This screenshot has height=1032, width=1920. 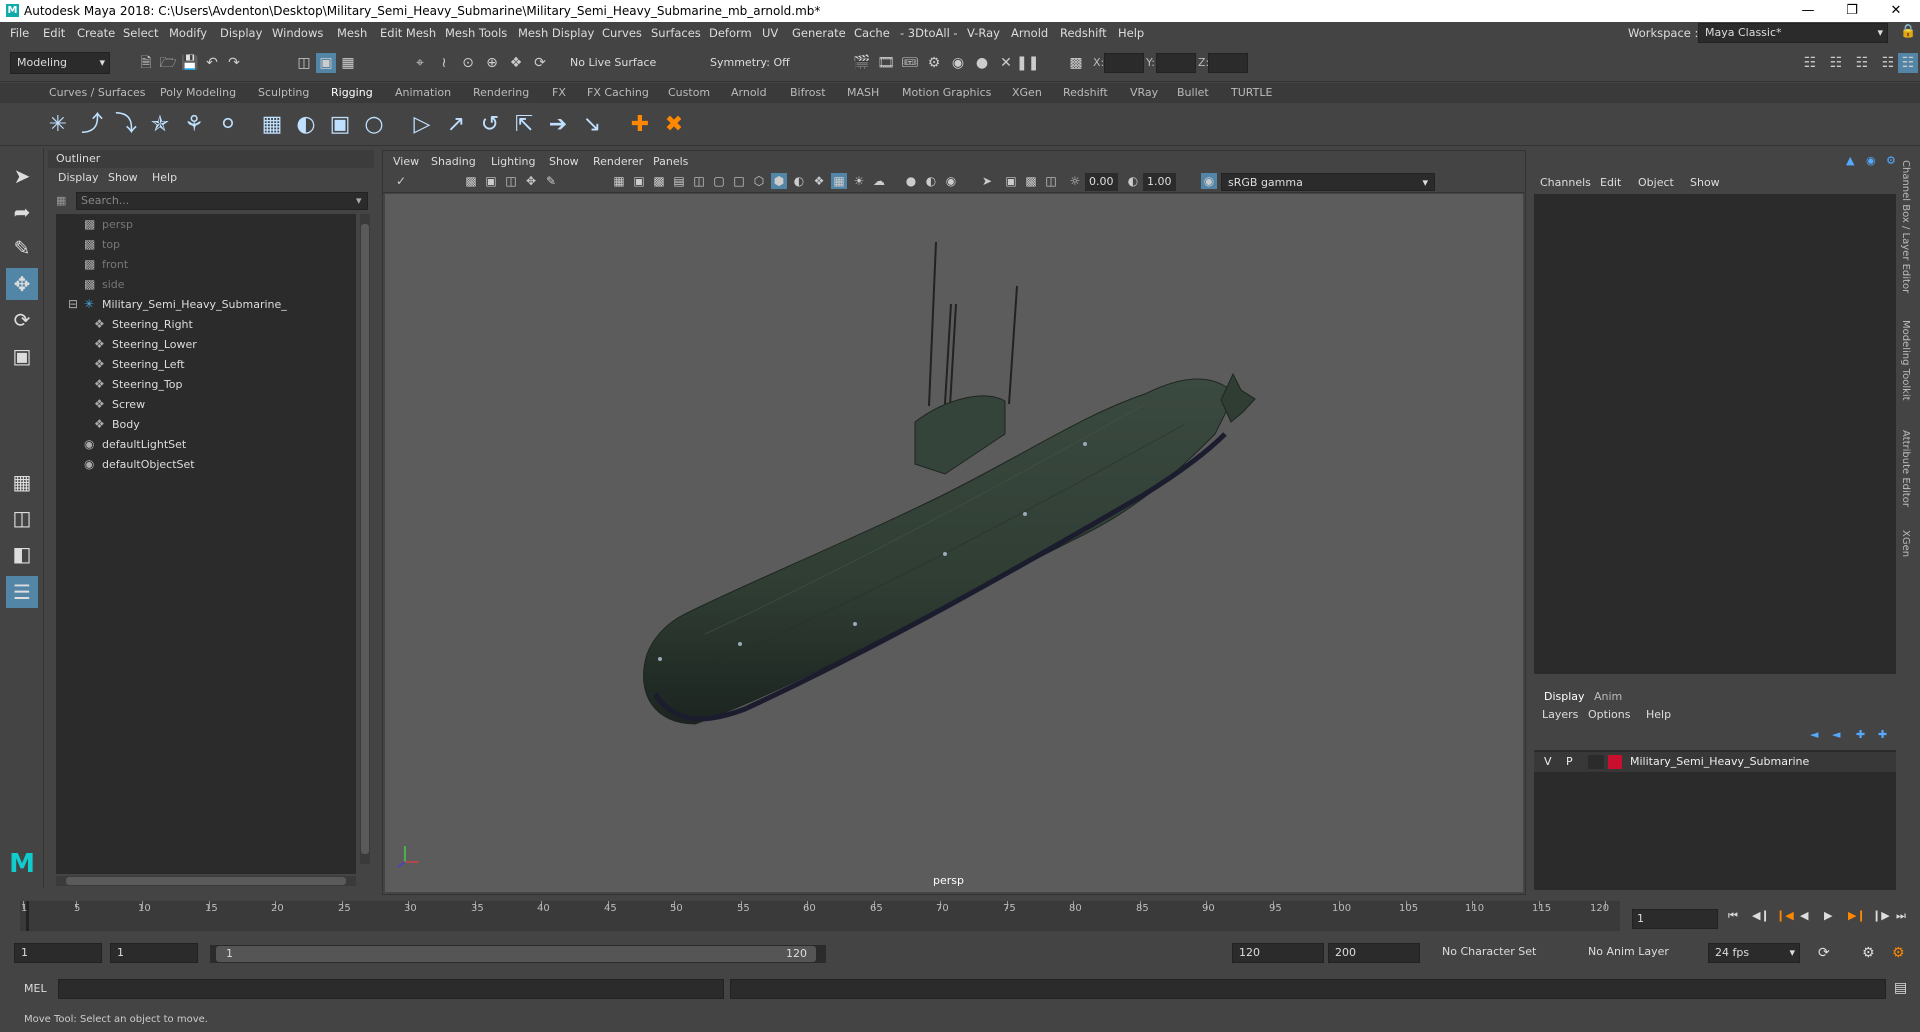 I want to click on snap-surface-icon: ❖, so click(x=516, y=63).